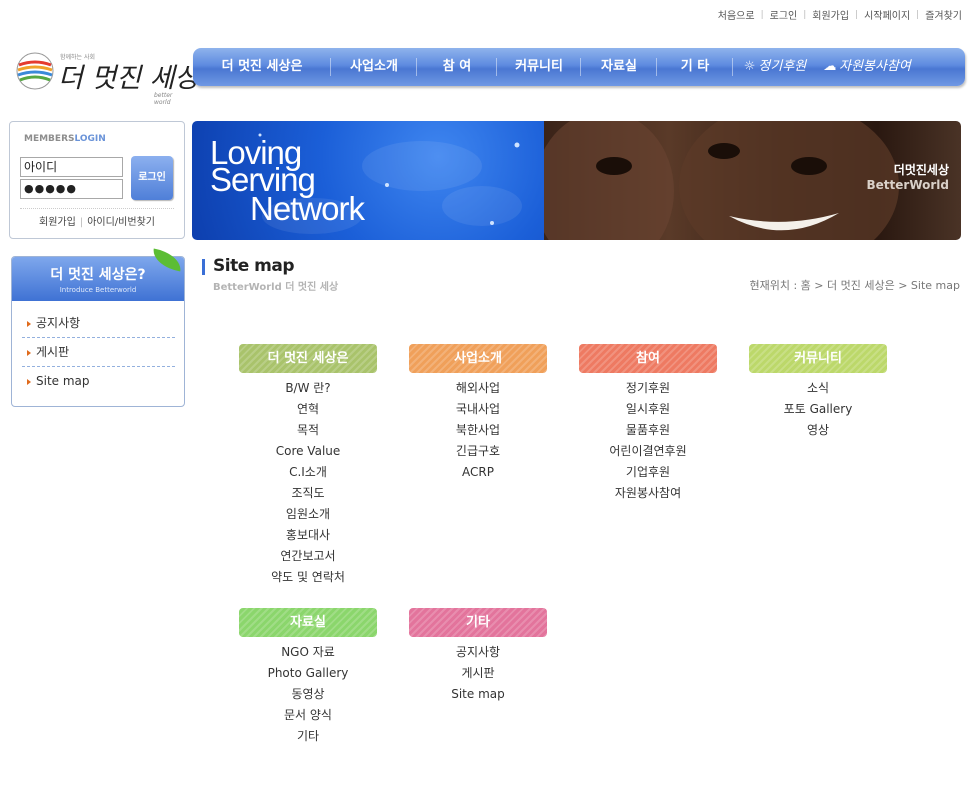  What do you see at coordinates (921, 170) in the screenshot?
I see `banner-brand-ko: 더멋진세상` at bounding box center [921, 170].